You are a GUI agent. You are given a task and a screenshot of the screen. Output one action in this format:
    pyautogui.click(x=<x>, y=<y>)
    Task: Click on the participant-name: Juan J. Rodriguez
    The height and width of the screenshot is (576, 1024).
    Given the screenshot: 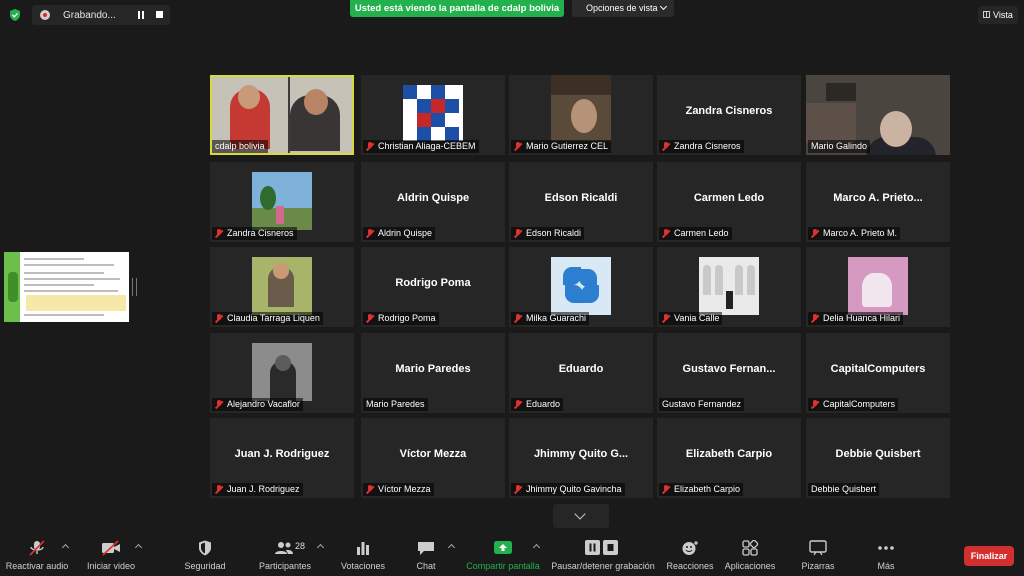 What is the action you would take?
    pyautogui.click(x=282, y=454)
    